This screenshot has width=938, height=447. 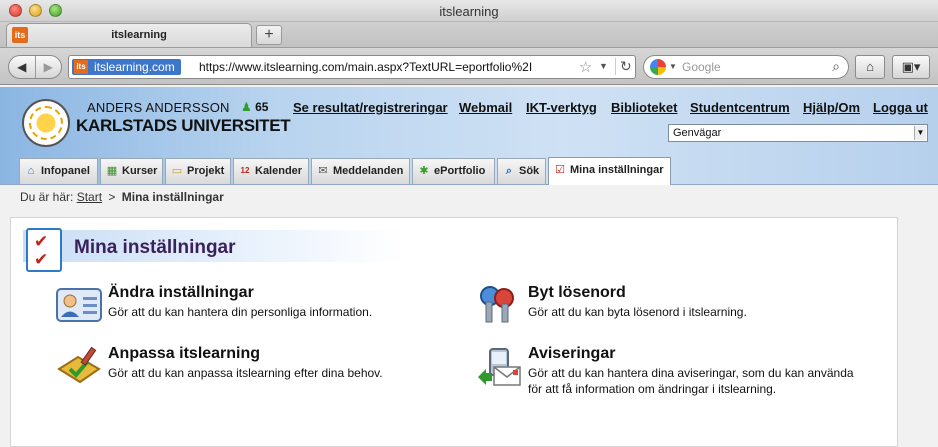 What do you see at coordinates (48, 67) in the screenshot?
I see `forward-button: ▶` at bounding box center [48, 67].